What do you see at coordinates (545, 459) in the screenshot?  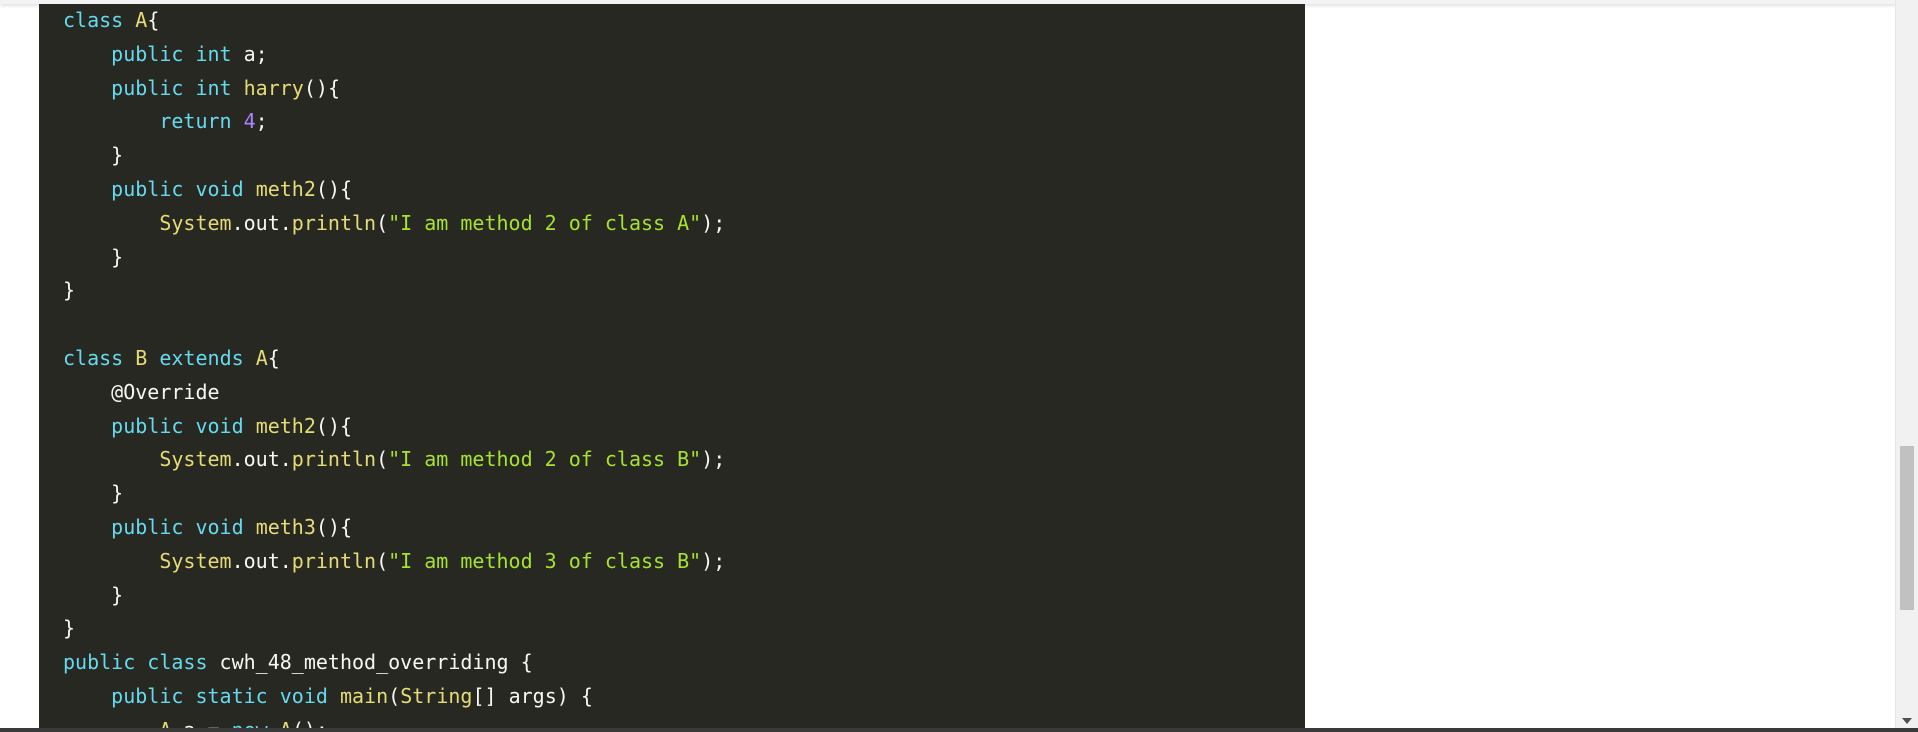 I see `code-token: "I am method 2 of class B"` at bounding box center [545, 459].